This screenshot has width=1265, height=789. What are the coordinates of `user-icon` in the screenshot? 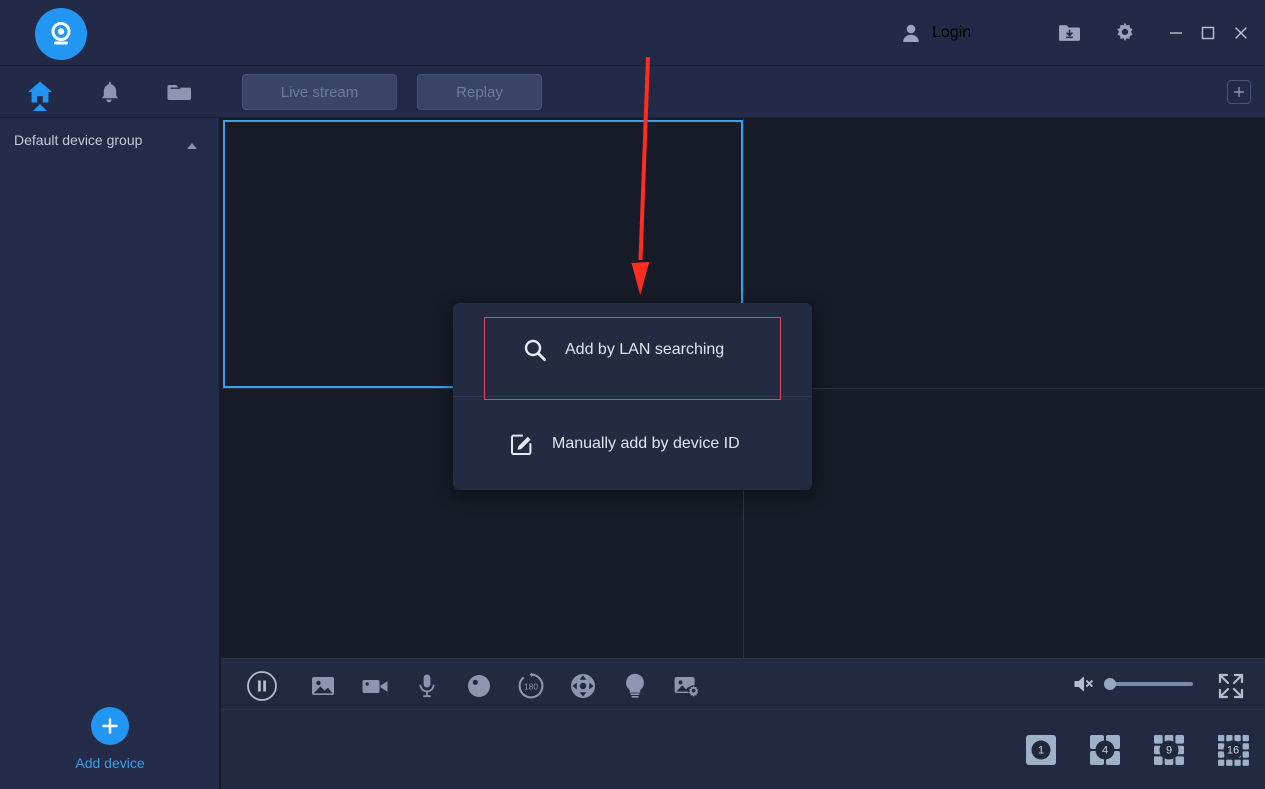 It's located at (911, 33).